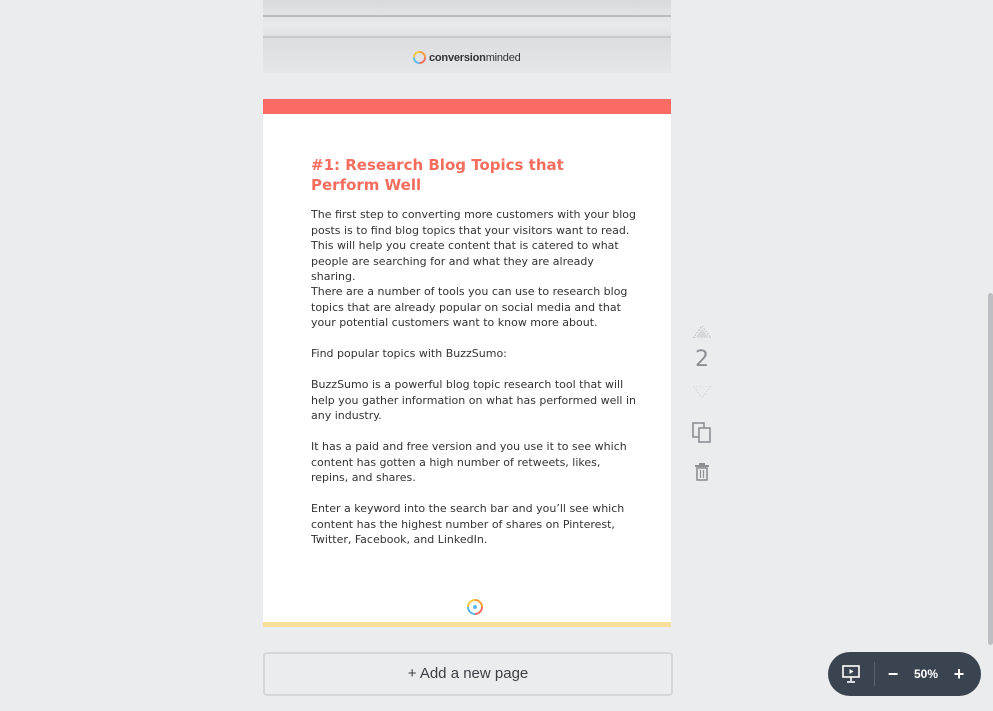 The image size is (993, 711). I want to click on duplicate-icon, so click(702, 433).